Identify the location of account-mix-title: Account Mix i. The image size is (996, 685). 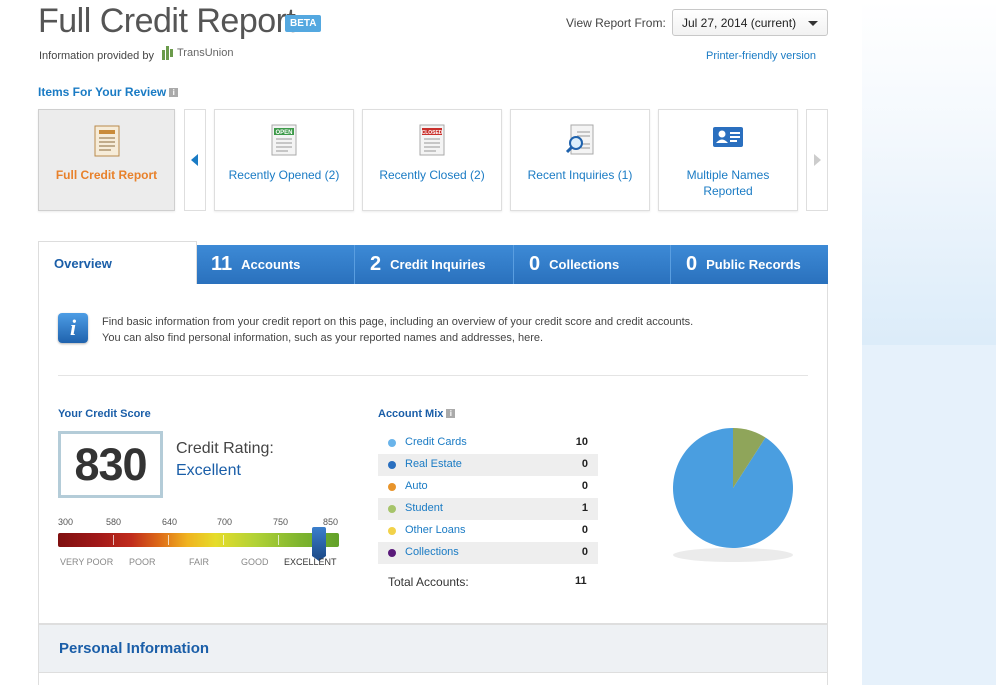
(417, 414).